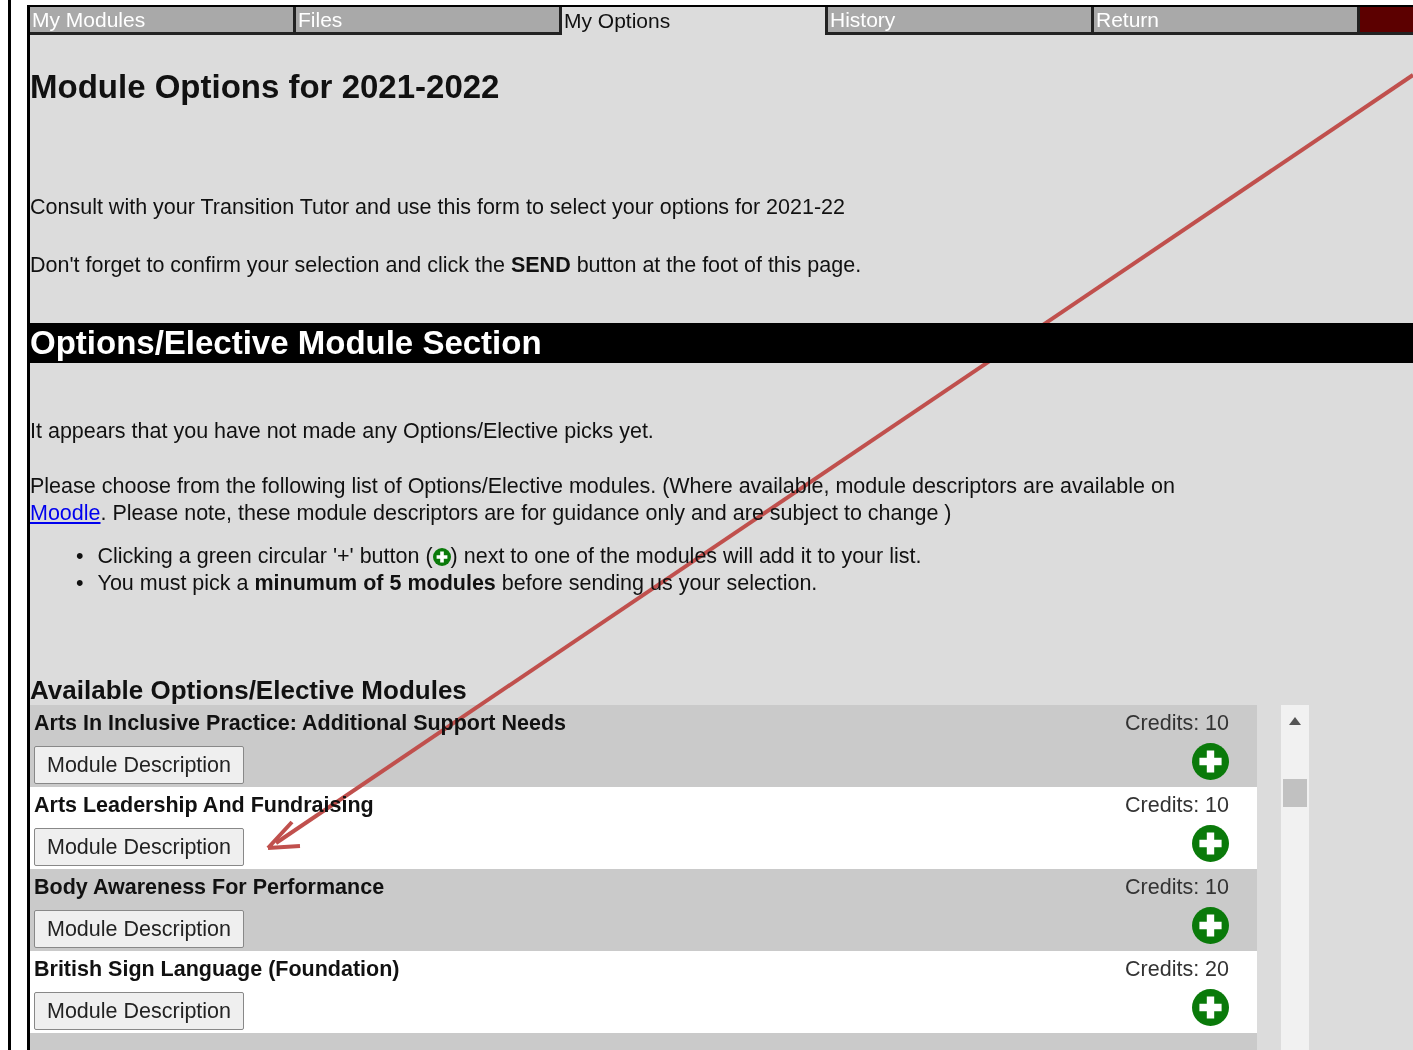 Image resolution: width=1413 pixels, height=1050 pixels. I want to click on notice-text: It appears that you have not made any Options/Elective picks yet., so click(342, 432).